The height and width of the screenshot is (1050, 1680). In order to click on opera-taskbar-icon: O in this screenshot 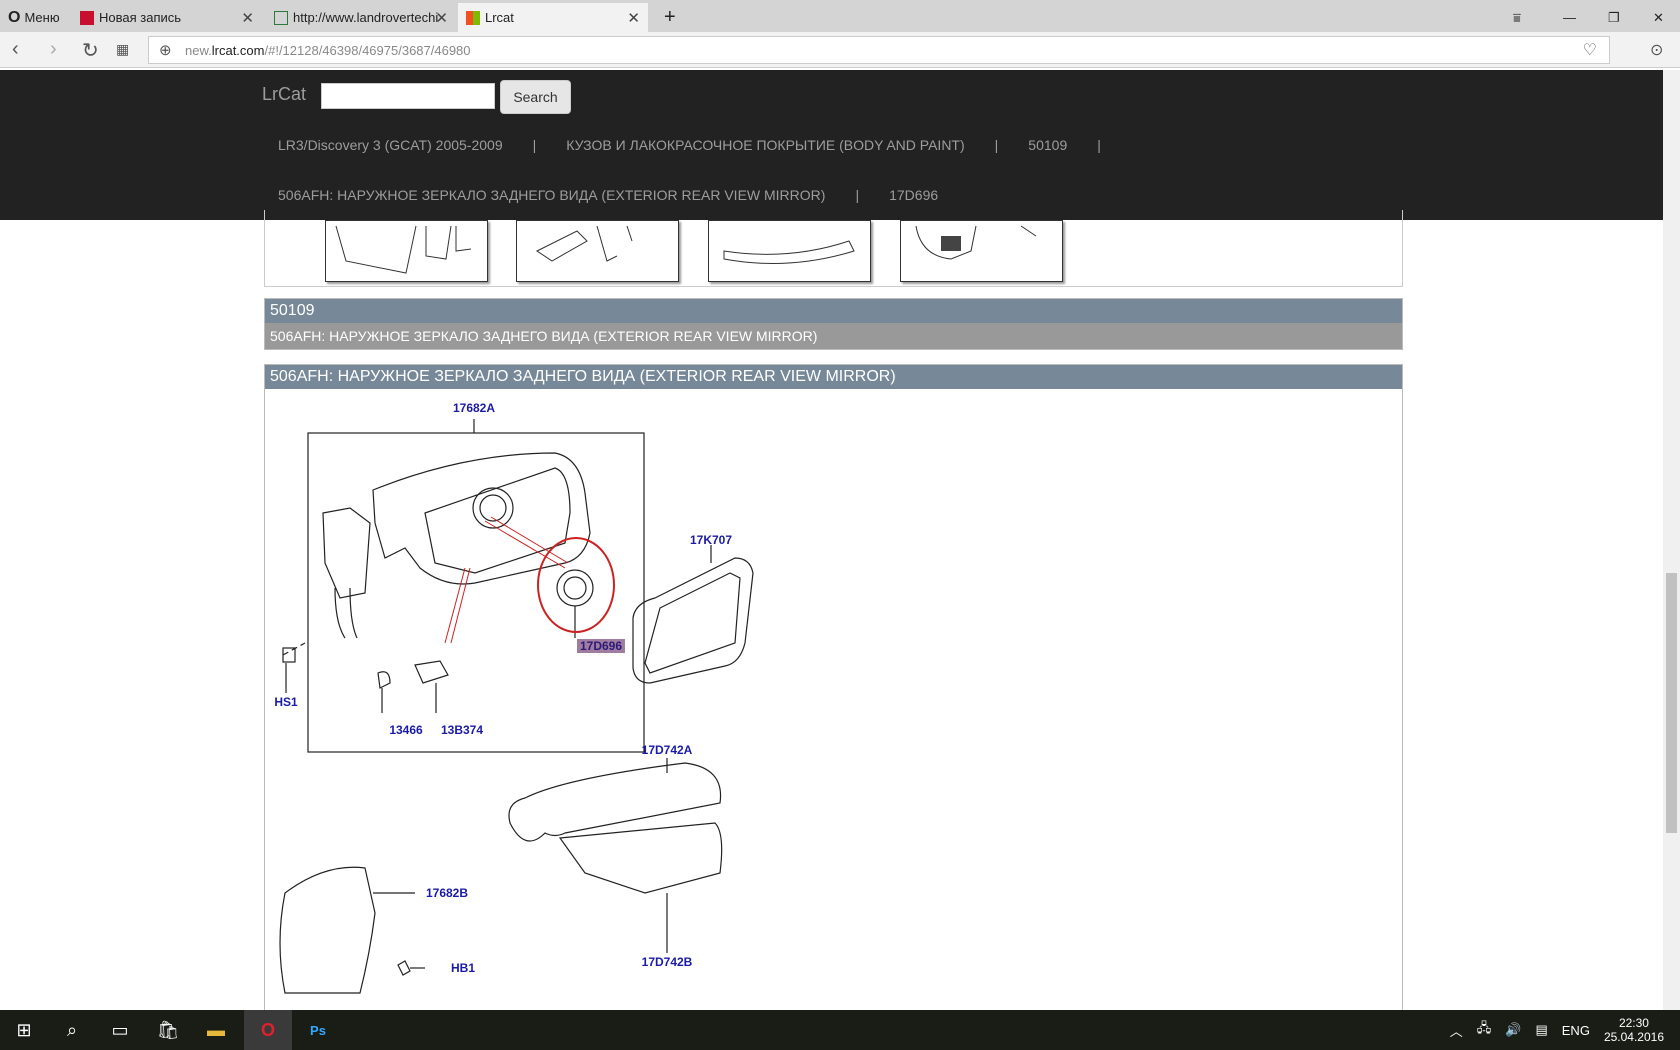, I will do `click(268, 1030)`.